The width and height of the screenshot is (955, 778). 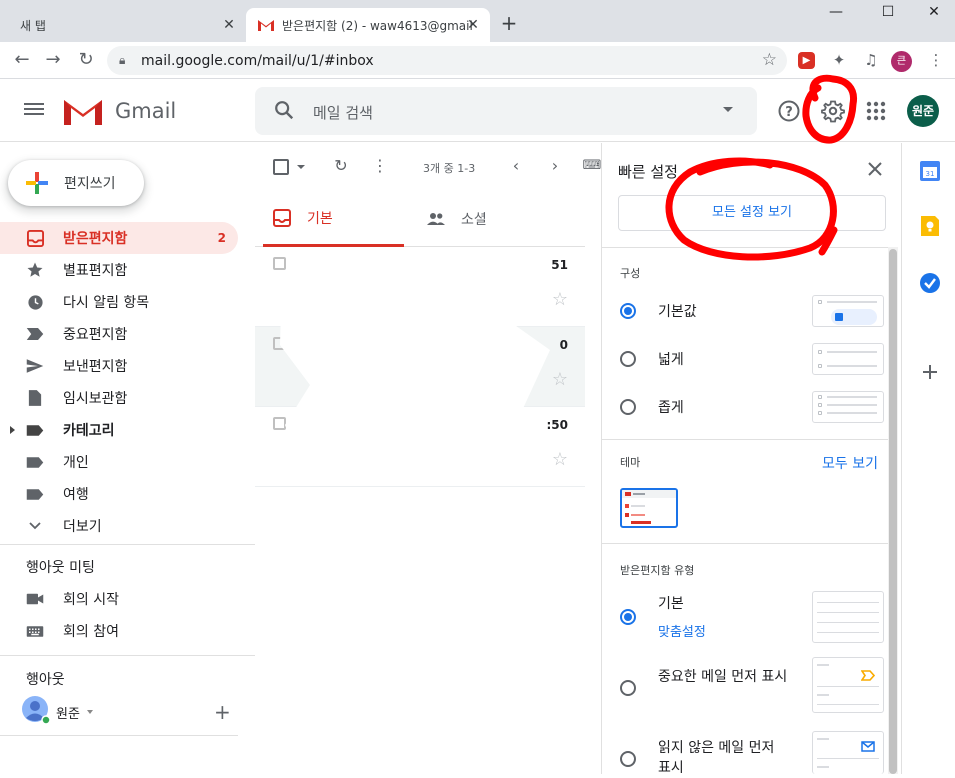 What do you see at coordinates (555, 166) in the screenshot?
I see `next-page-icon: ›` at bounding box center [555, 166].